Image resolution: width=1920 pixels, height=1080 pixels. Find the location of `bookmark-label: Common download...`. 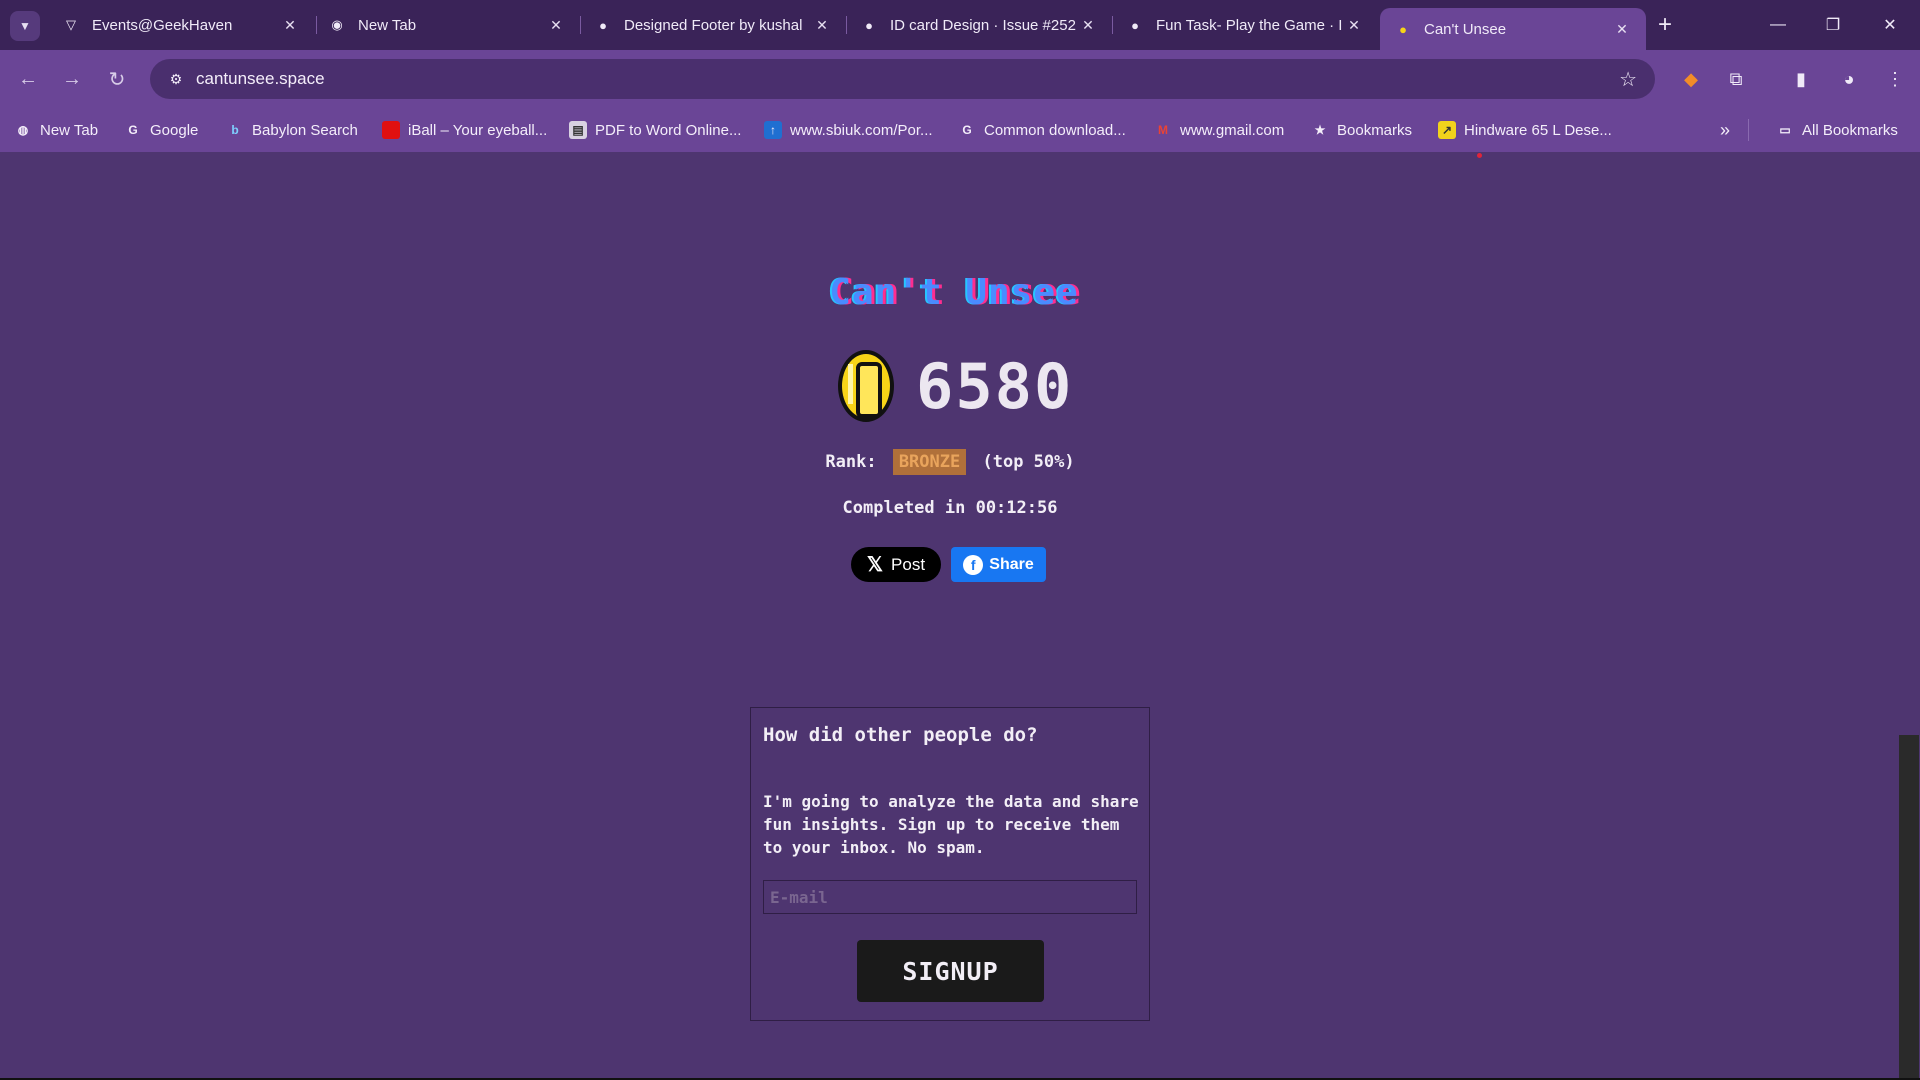

bookmark-label: Common download... is located at coordinates (1055, 130).